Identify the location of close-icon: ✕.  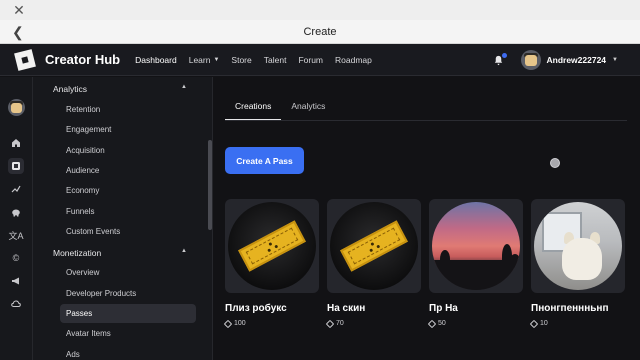
(19, 10).